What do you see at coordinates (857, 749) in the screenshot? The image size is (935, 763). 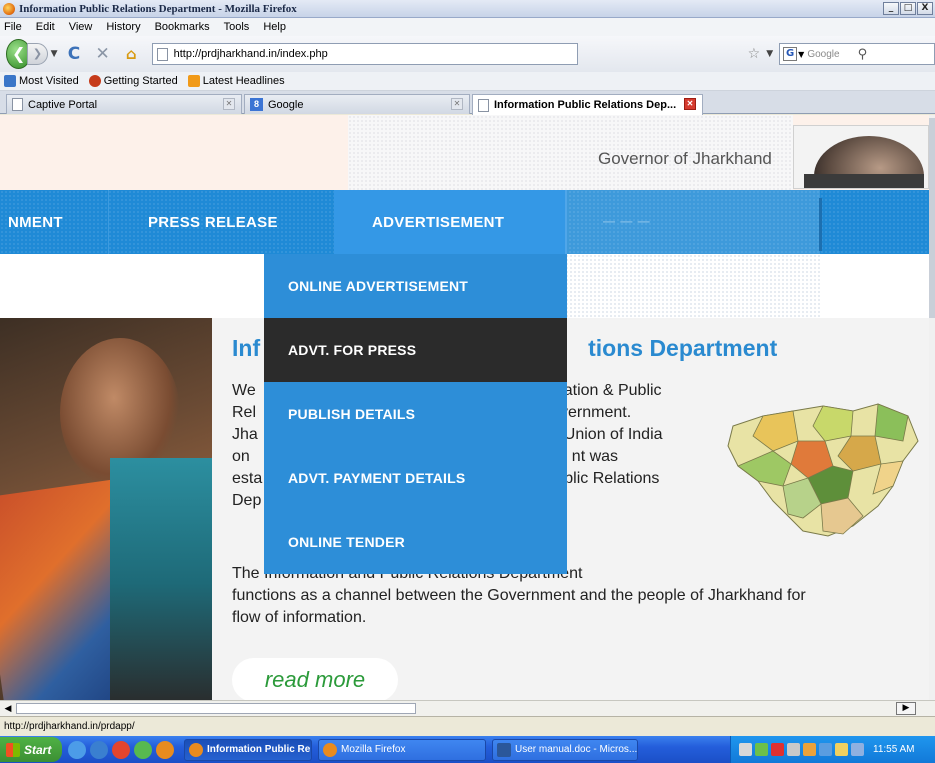 I see `tray-misc-icon` at bounding box center [857, 749].